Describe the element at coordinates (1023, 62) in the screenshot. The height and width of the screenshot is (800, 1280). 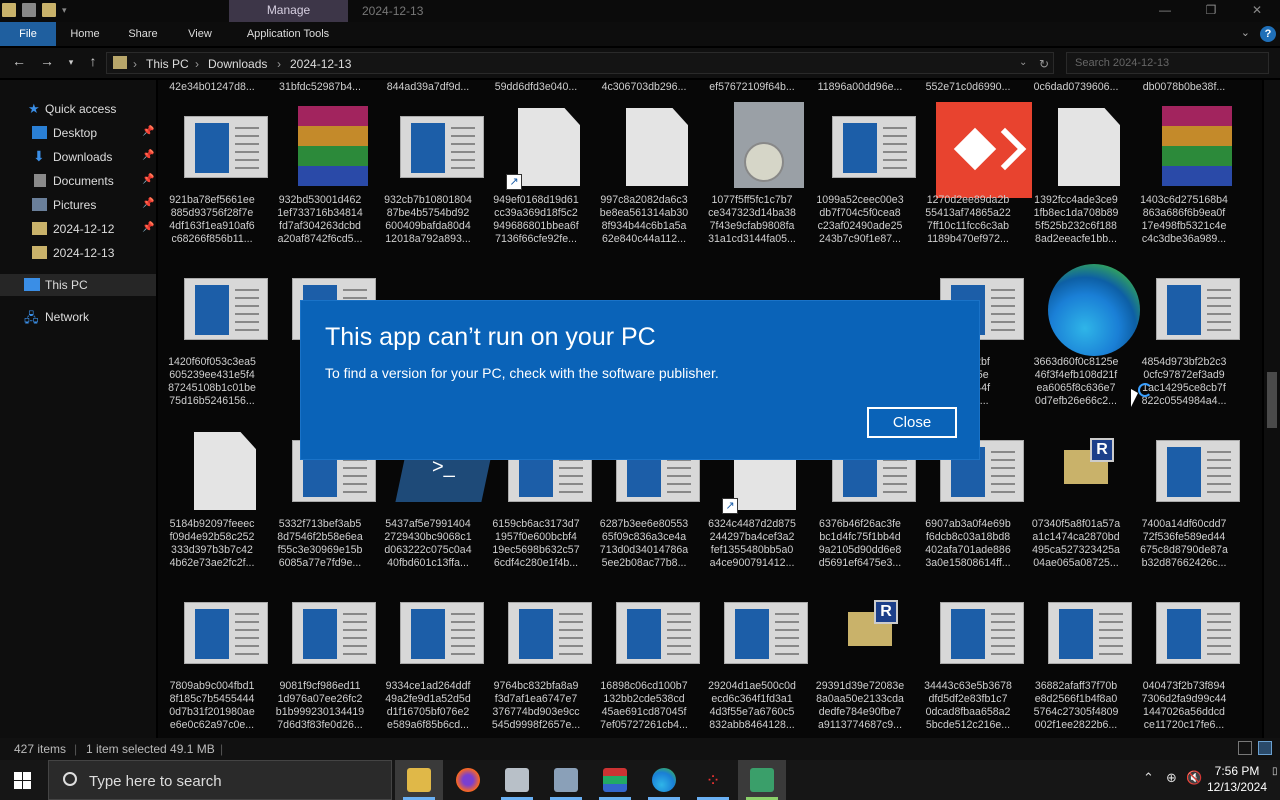
I see `address-dropdown-icon: ⌄` at that location.